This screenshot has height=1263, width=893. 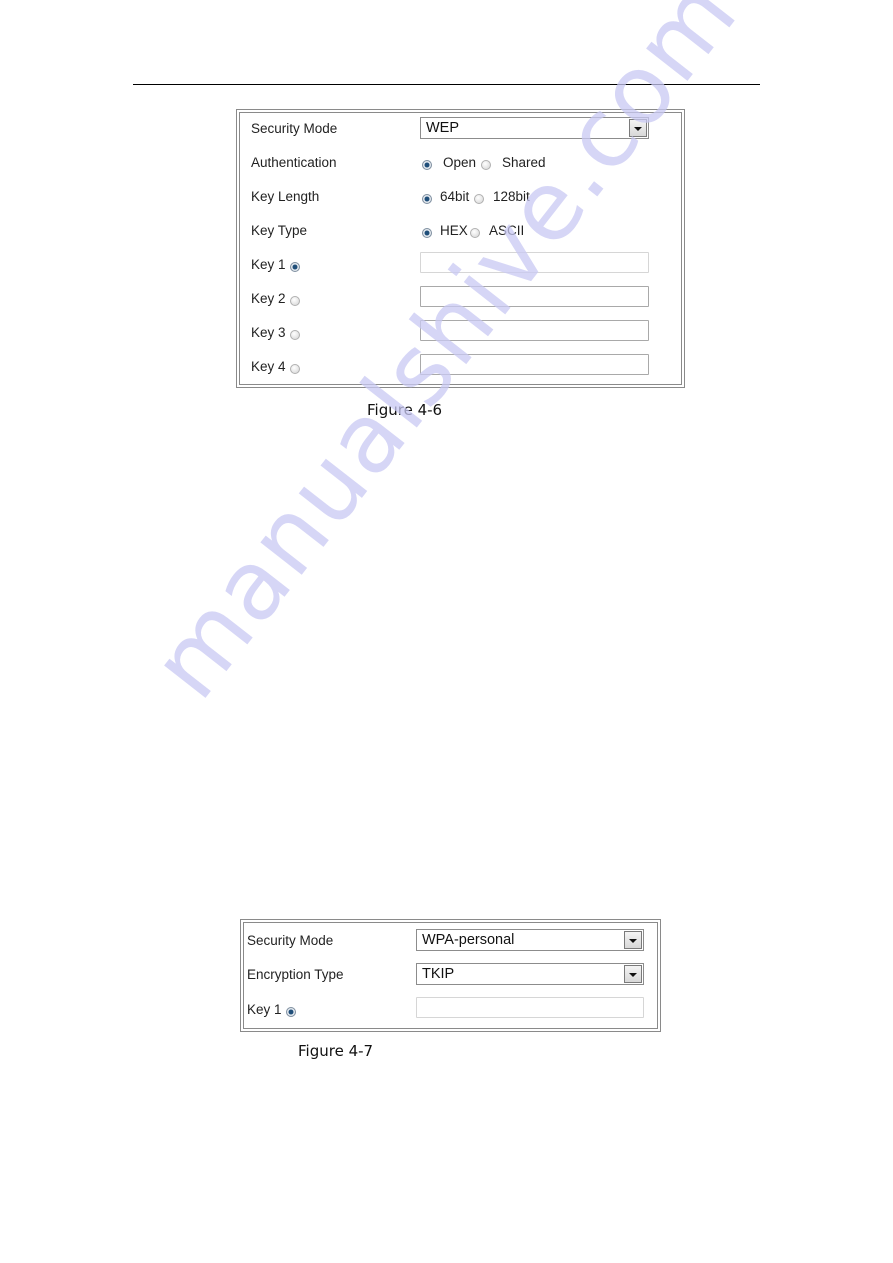 I want to click on key-4-radio, so click(x=295, y=369).